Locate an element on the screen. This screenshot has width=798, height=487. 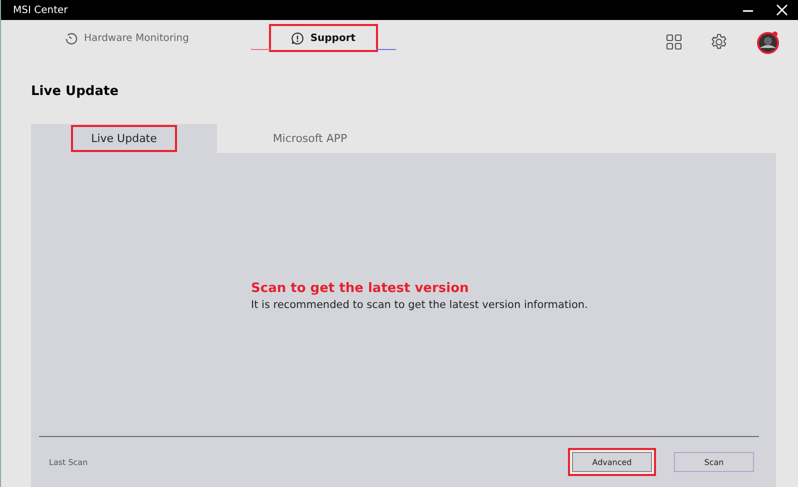
close-icon is located at coordinates (782, 10).